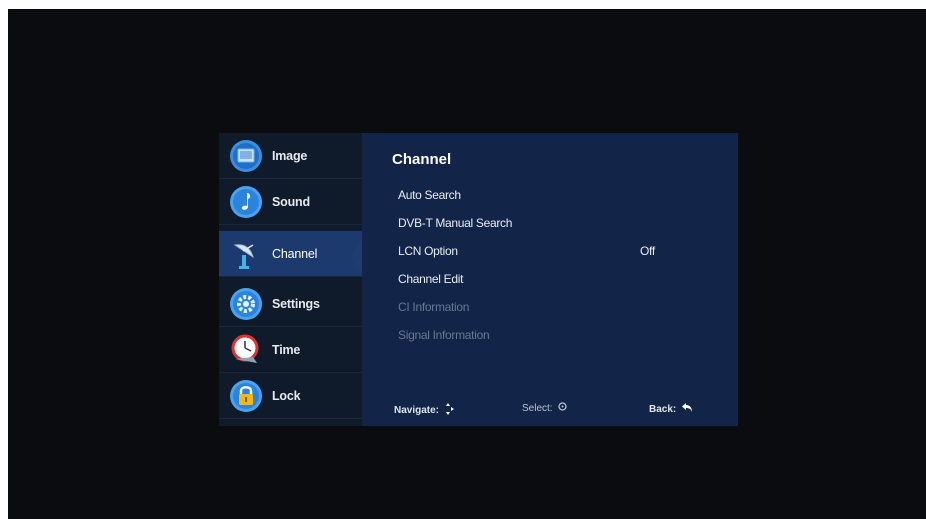  I want to click on navigate-hint: Navigate:, so click(424, 410).